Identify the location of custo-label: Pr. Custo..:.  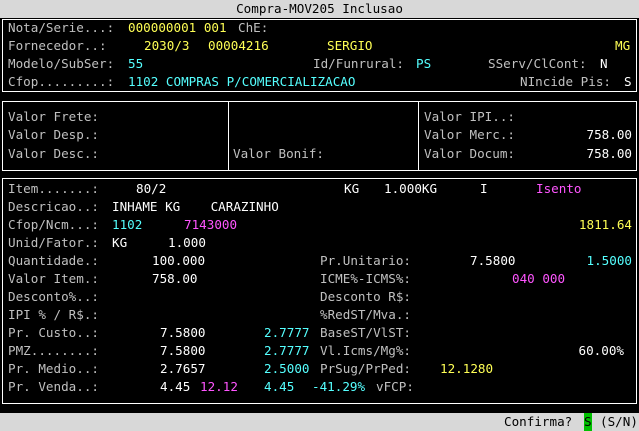
(53, 332).